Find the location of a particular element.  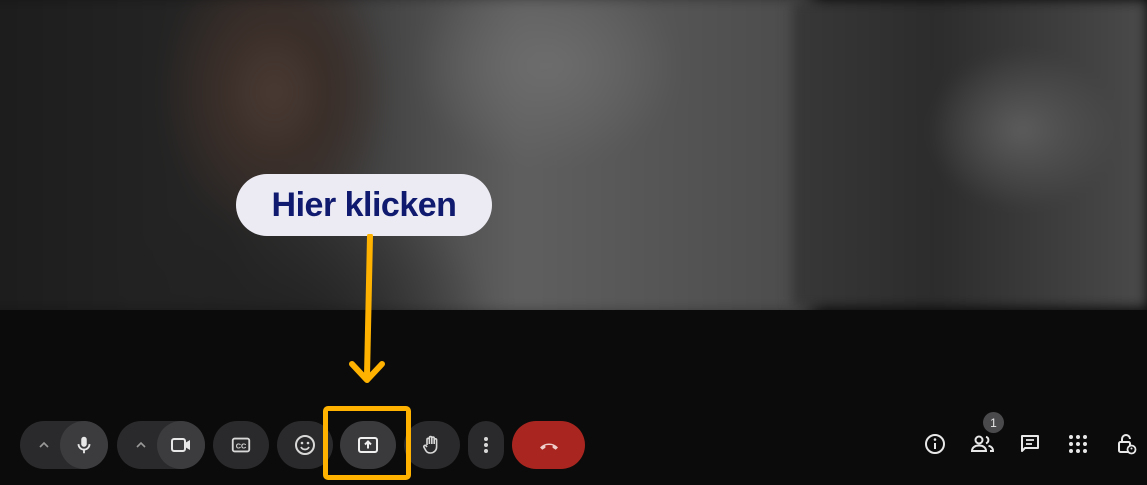

info-icon is located at coordinates (935, 444).